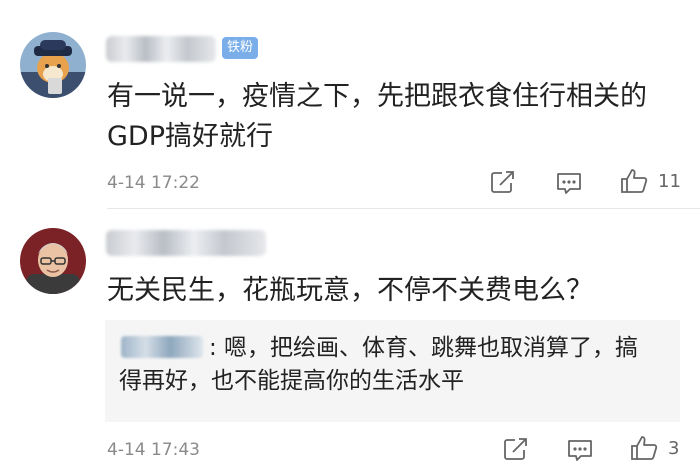 The width and height of the screenshot is (700, 475). Describe the element at coordinates (350, 290) in the screenshot. I see `comment-text: 无关民生，花瓶玩意，不停不关费电么？` at that location.